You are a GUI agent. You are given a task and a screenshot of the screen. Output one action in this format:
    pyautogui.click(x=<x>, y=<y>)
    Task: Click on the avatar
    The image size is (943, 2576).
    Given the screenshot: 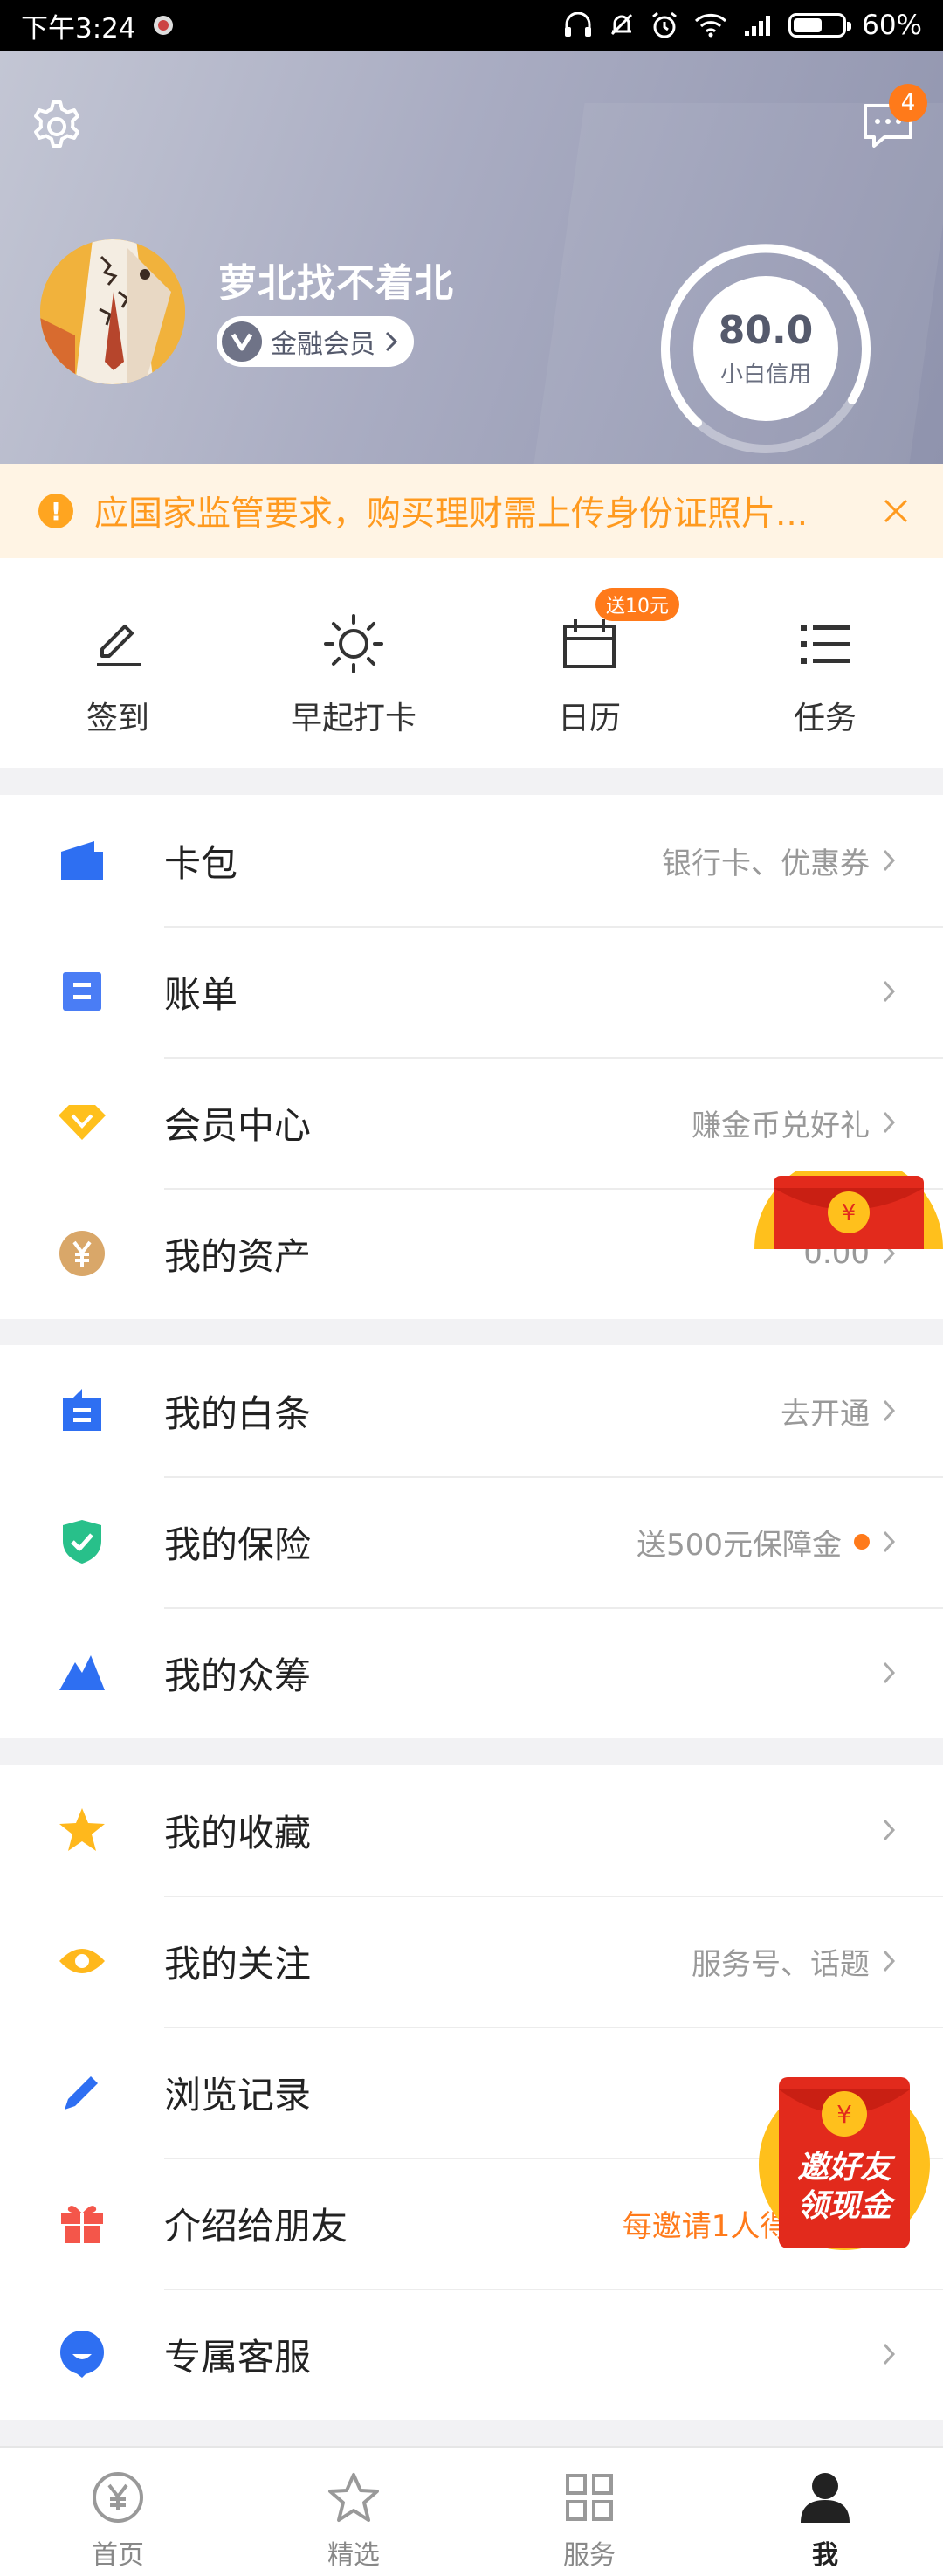 What is the action you would take?
    pyautogui.click(x=112, y=311)
    